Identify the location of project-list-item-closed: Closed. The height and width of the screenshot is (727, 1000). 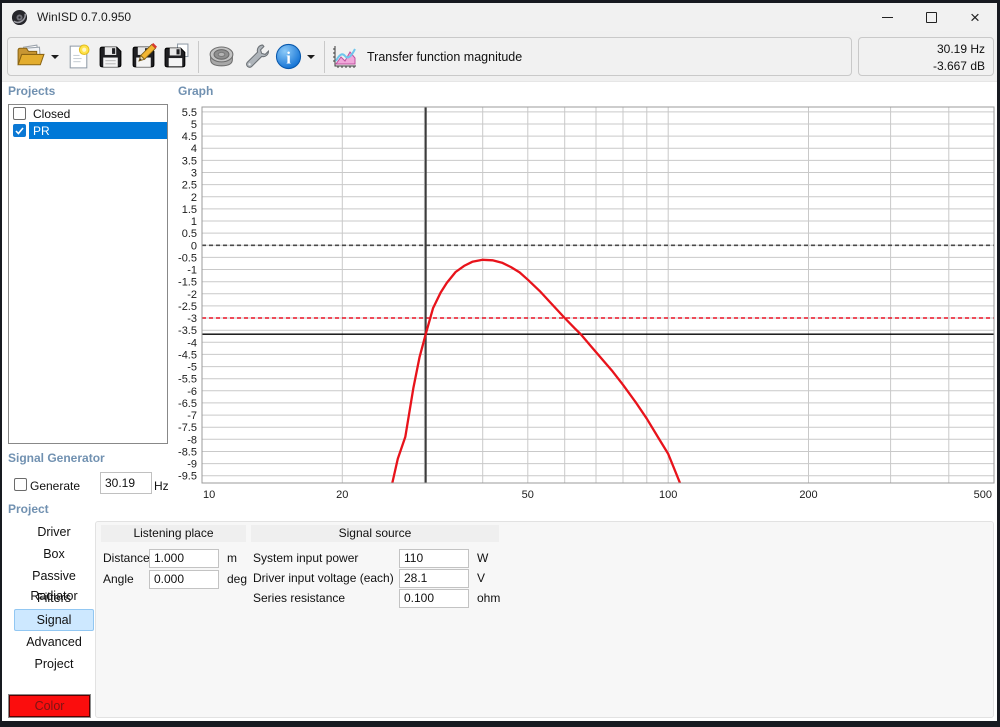
(88, 113).